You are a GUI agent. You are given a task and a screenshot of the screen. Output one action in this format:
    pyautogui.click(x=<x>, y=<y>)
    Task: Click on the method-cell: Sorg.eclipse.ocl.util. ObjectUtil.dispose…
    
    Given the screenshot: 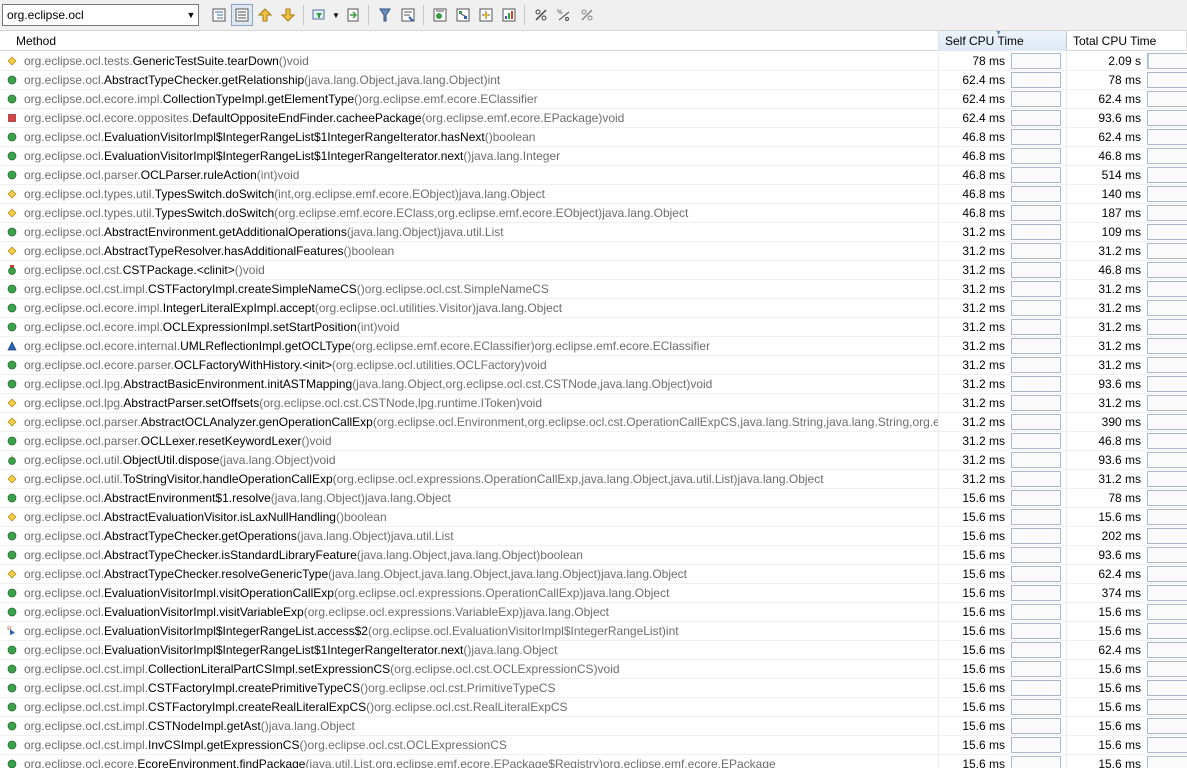 What is the action you would take?
    pyautogui.click(x=469, y=460)
    